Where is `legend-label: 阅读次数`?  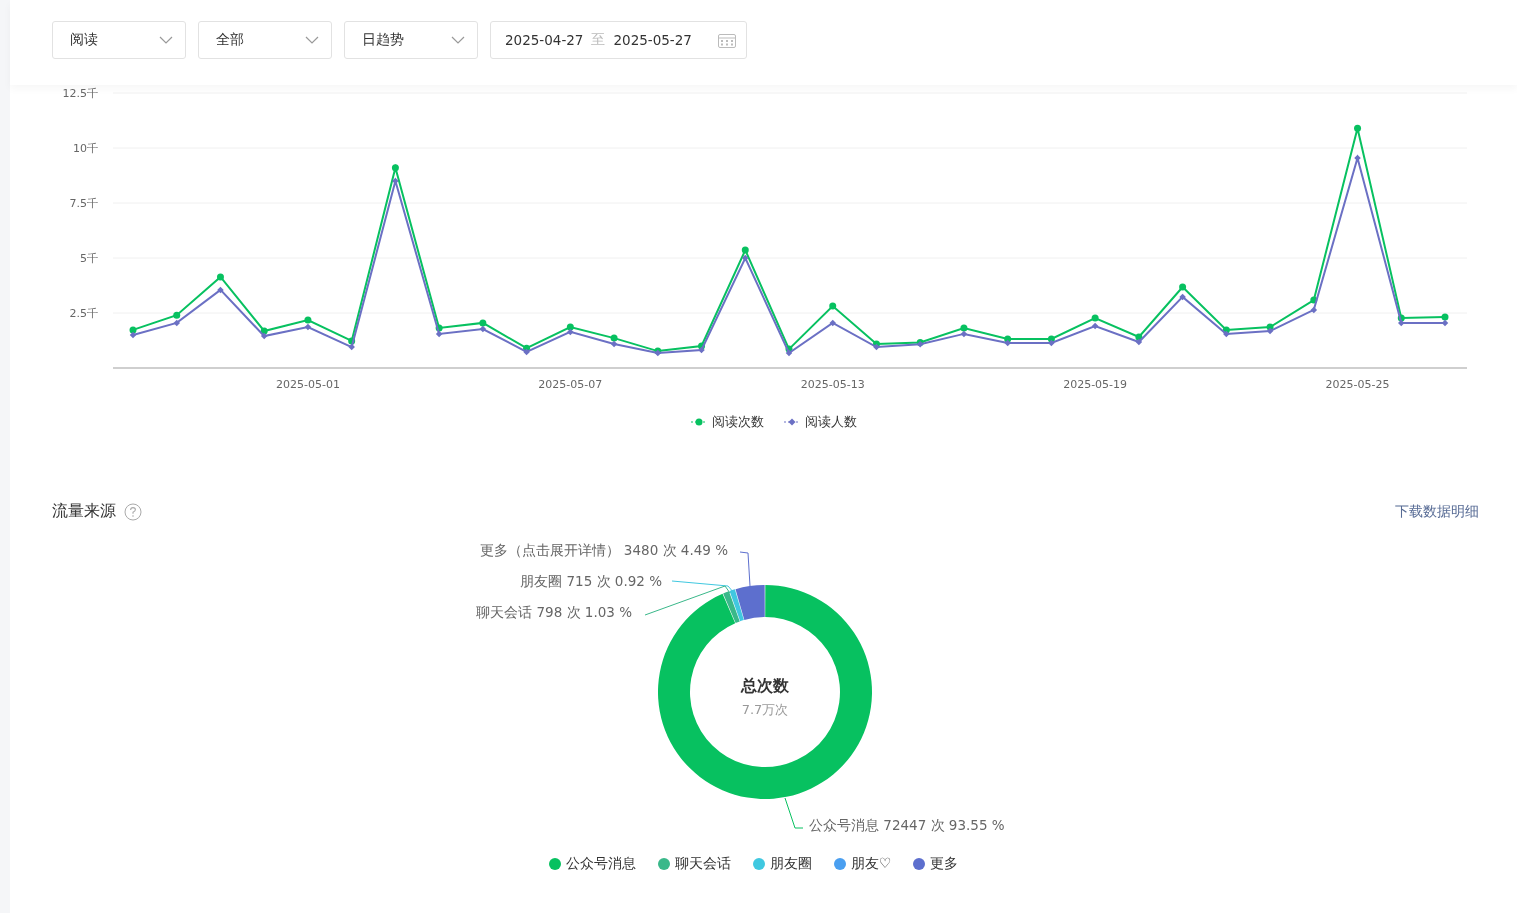
legend-label: 阅读次数 is located at coordinates (737, 422).